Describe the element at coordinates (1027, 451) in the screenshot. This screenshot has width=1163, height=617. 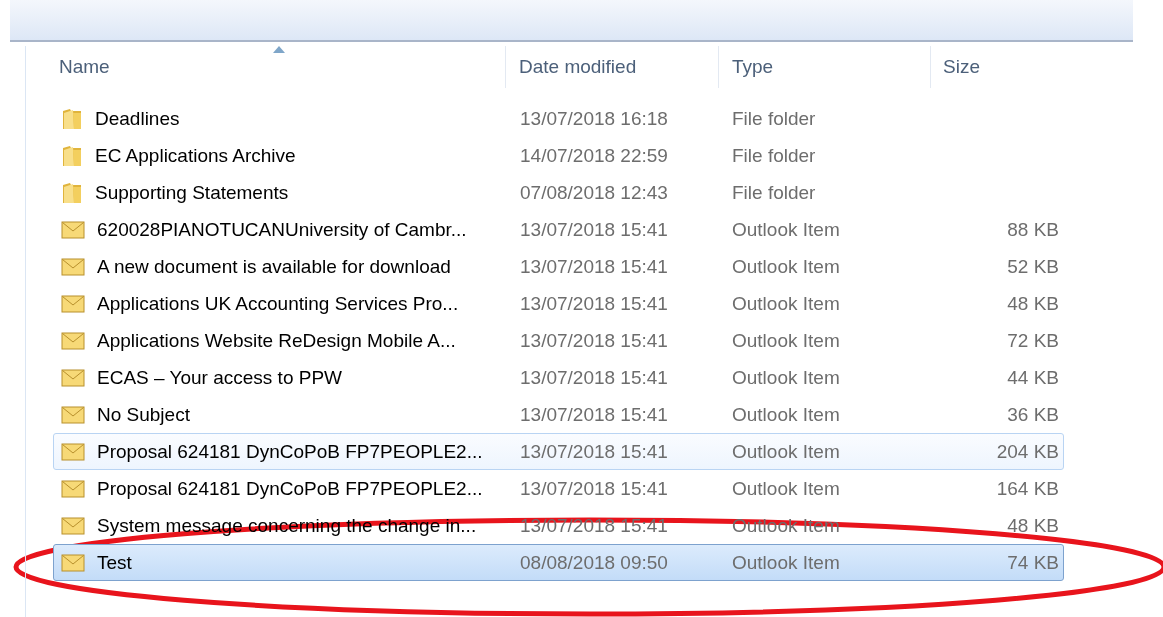
I see `file-size: 204 KB` at that location.